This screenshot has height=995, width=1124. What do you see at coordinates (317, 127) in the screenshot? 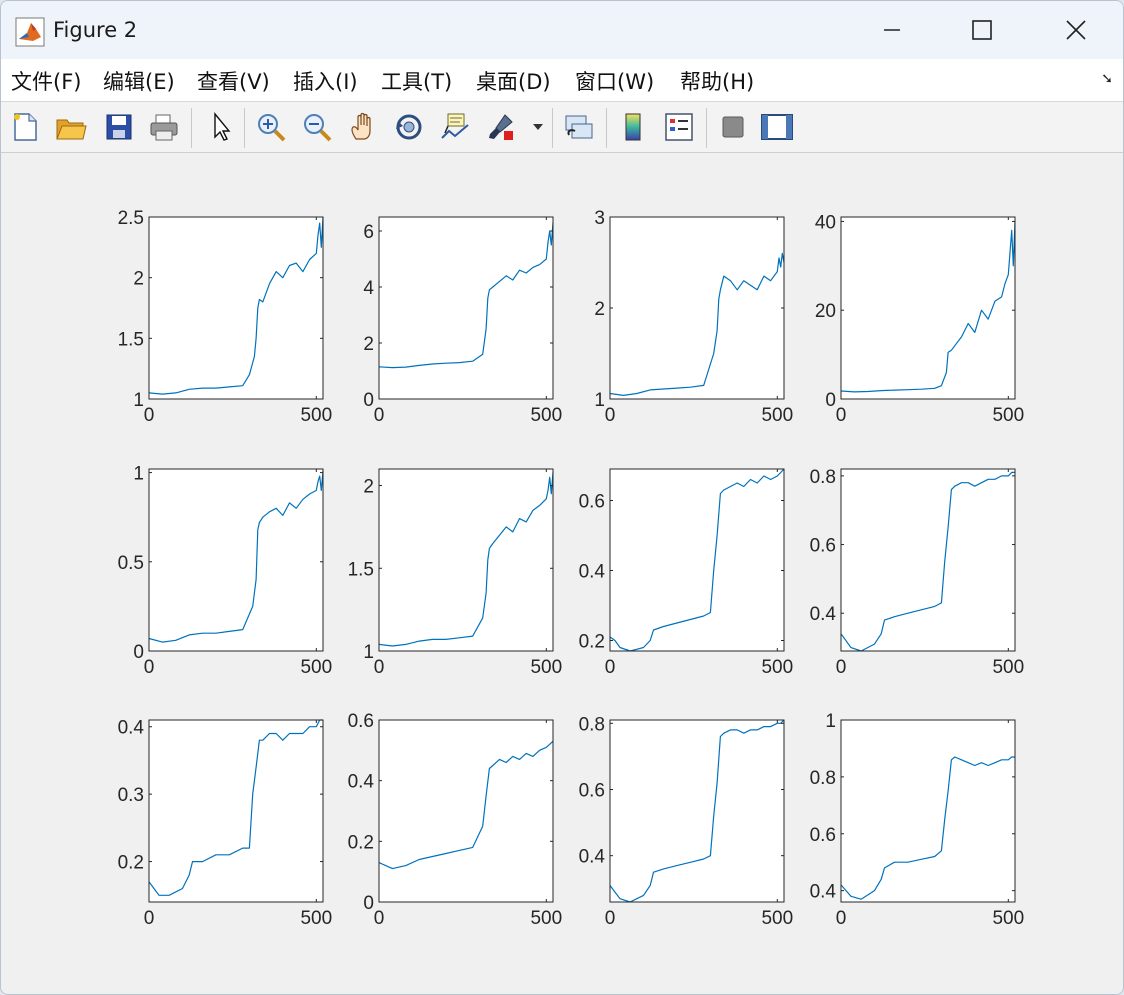
I see `zoom-out-button` at bounding box center [317, 127].